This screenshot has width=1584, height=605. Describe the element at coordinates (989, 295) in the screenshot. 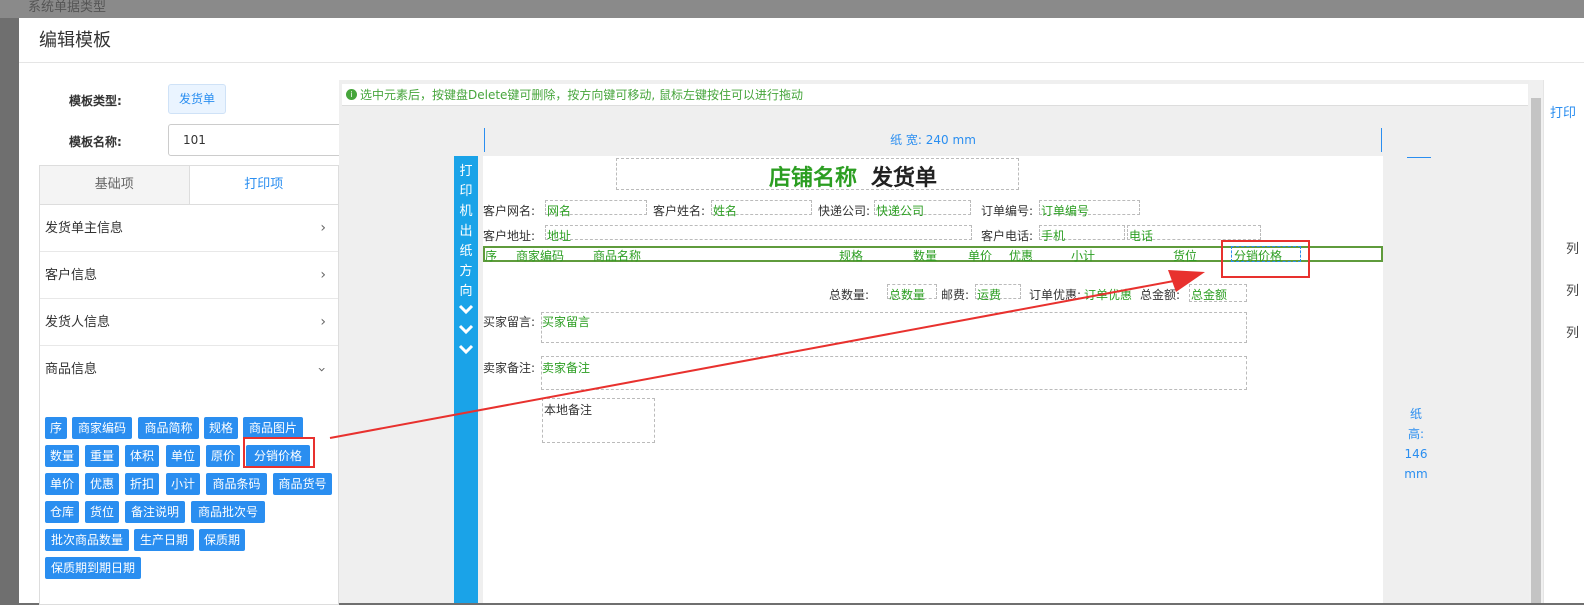

I see `postage-value: 运费` at that location.